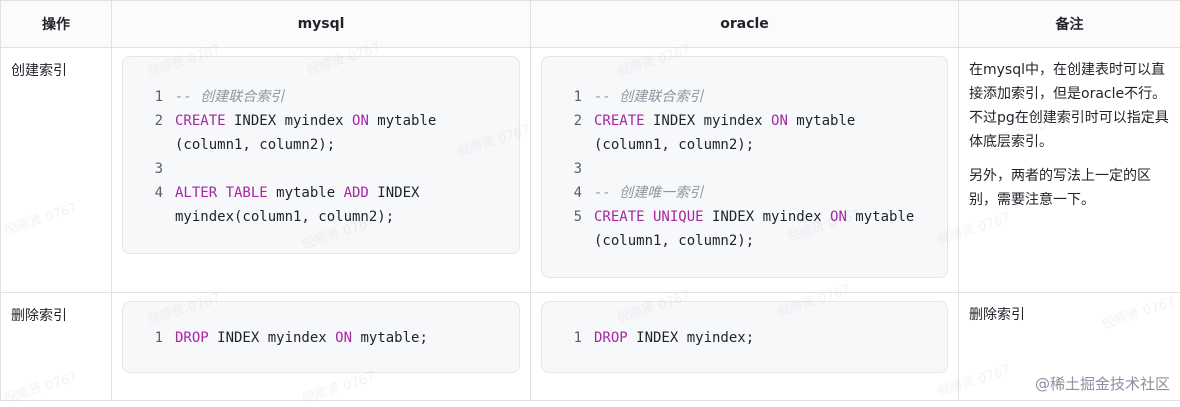 This screenshot has width=1180, height=407. I want to click on code-line: 1DROP INDEX myindex ON mytable;, so click(316, 338).